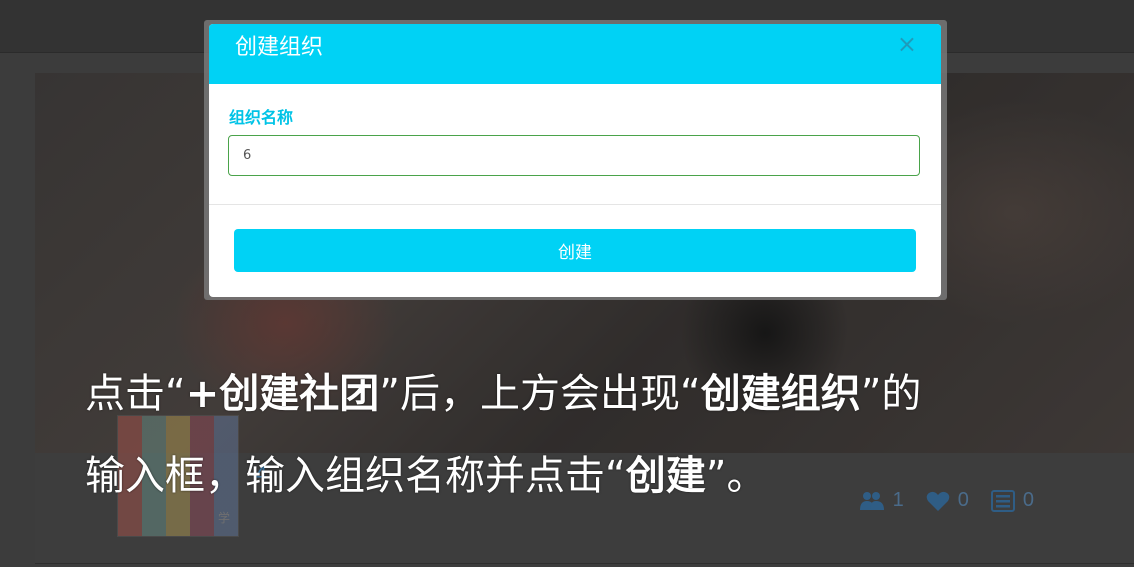 The image size is (1134, 567). I want to click on caption-line-1: 点击“+创建社团”后，上方会出现“创建组织”的, so click(503, 394).